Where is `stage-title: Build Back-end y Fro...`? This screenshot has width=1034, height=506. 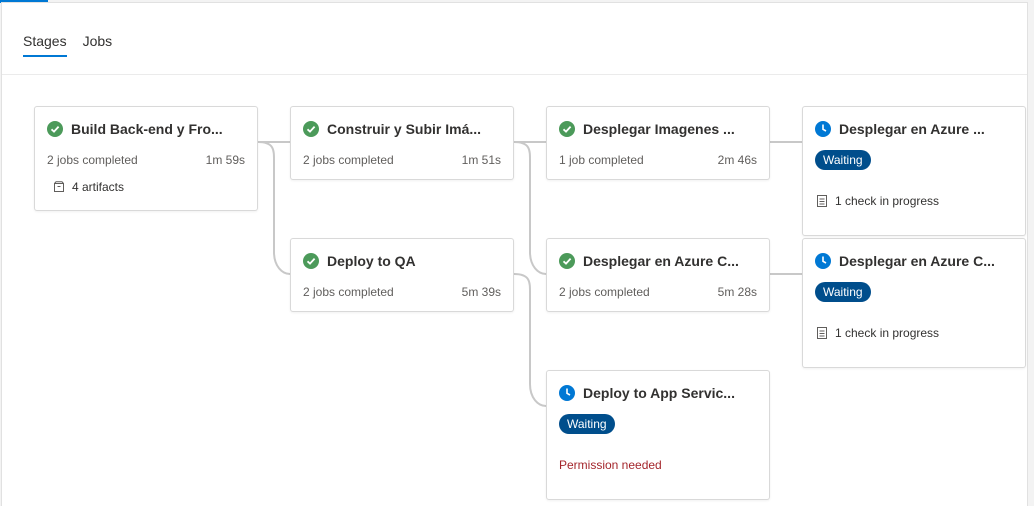 stage-title: Build Back-end y Fro... is located at coordinates (147, 129).